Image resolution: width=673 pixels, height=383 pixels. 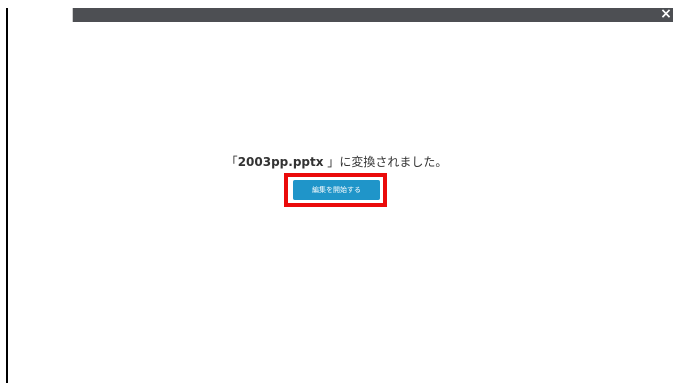 I want to click on message-open-bracket: 「, so click(x=231, y=162).